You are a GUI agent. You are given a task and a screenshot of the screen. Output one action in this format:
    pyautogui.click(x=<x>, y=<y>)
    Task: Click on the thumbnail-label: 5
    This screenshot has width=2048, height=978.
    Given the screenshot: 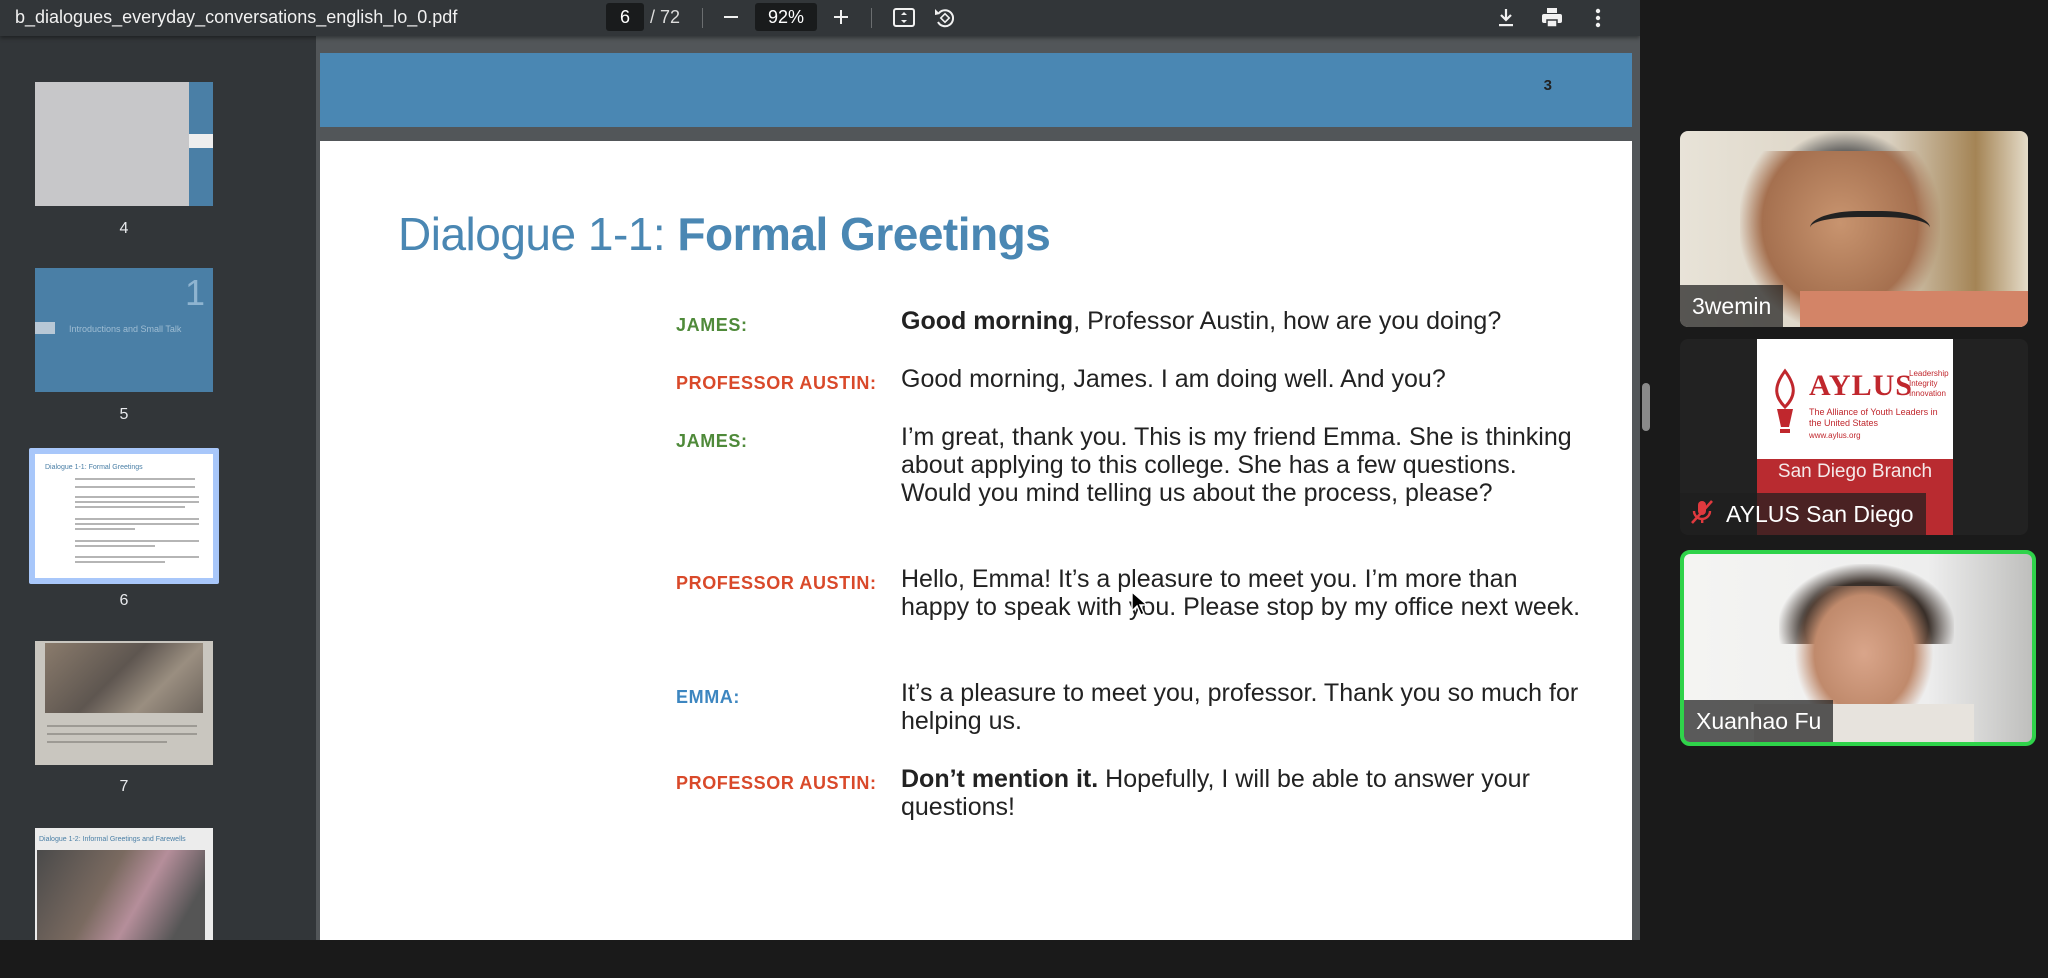 What is the action you would take?
    pyautogui.click(x=124, y=414)
    